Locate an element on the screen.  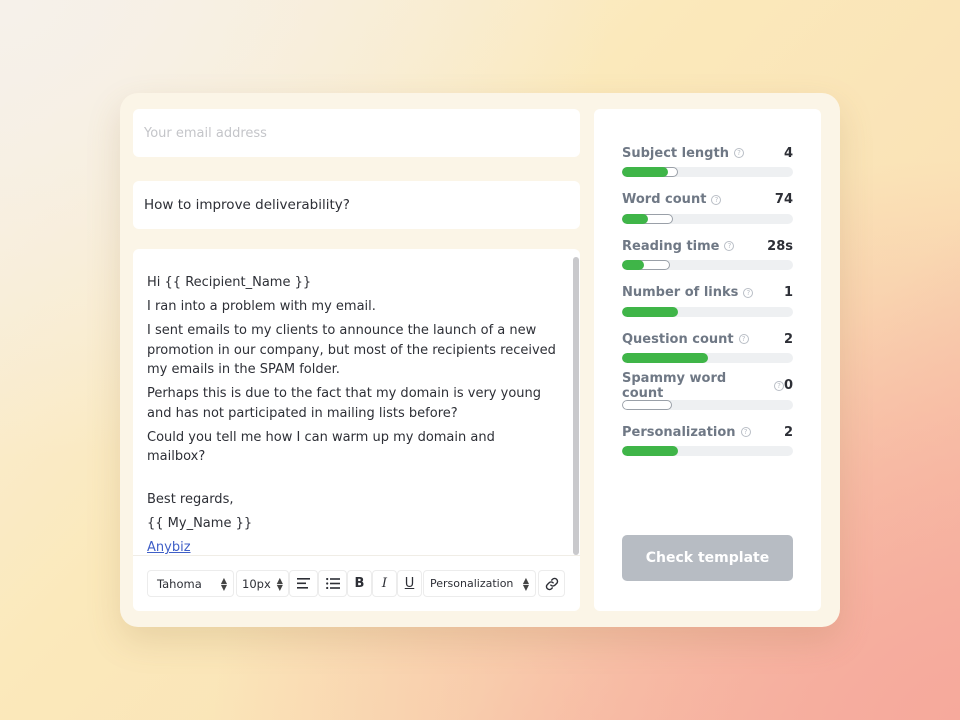
check-template-button: Check template is located at coordinates (707, 558).